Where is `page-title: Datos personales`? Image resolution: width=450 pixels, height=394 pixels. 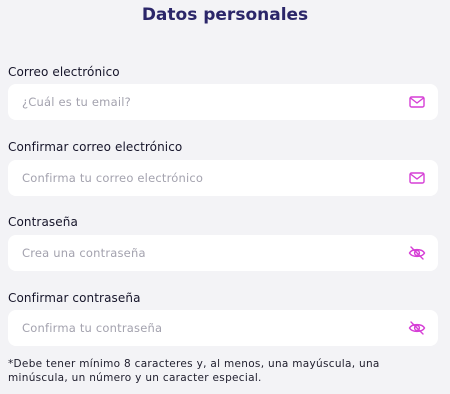
page-title: Datos personales is located at coordinates (225, 15).